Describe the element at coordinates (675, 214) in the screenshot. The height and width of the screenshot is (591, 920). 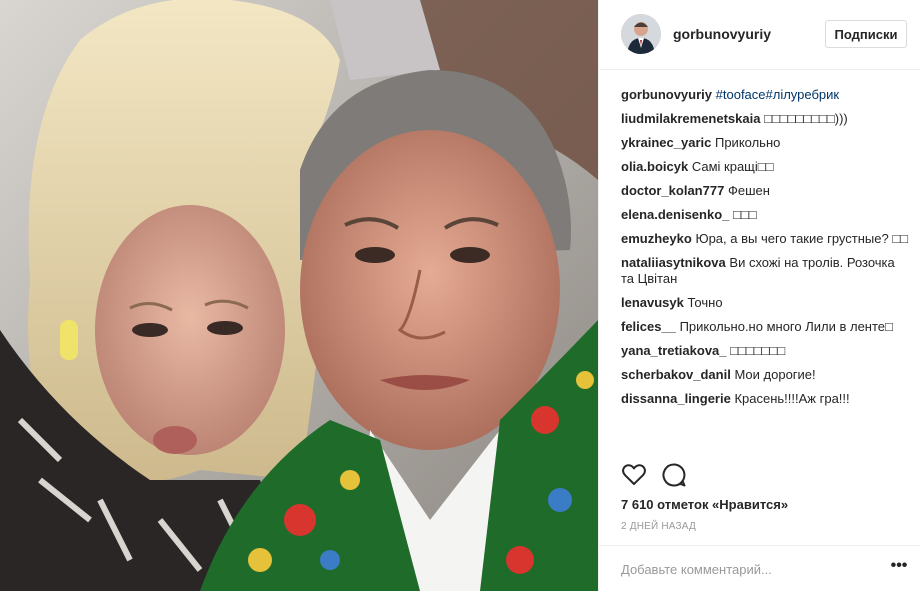
I see `comment-author: elena.denisenko_` at that location.